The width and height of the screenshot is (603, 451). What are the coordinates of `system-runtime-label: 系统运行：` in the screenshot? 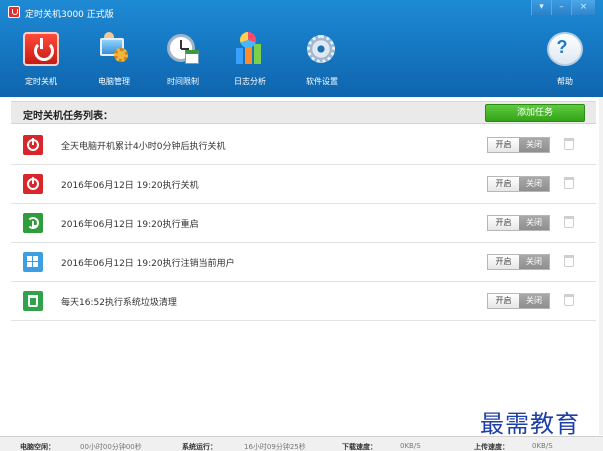 It's located at (199, 447).